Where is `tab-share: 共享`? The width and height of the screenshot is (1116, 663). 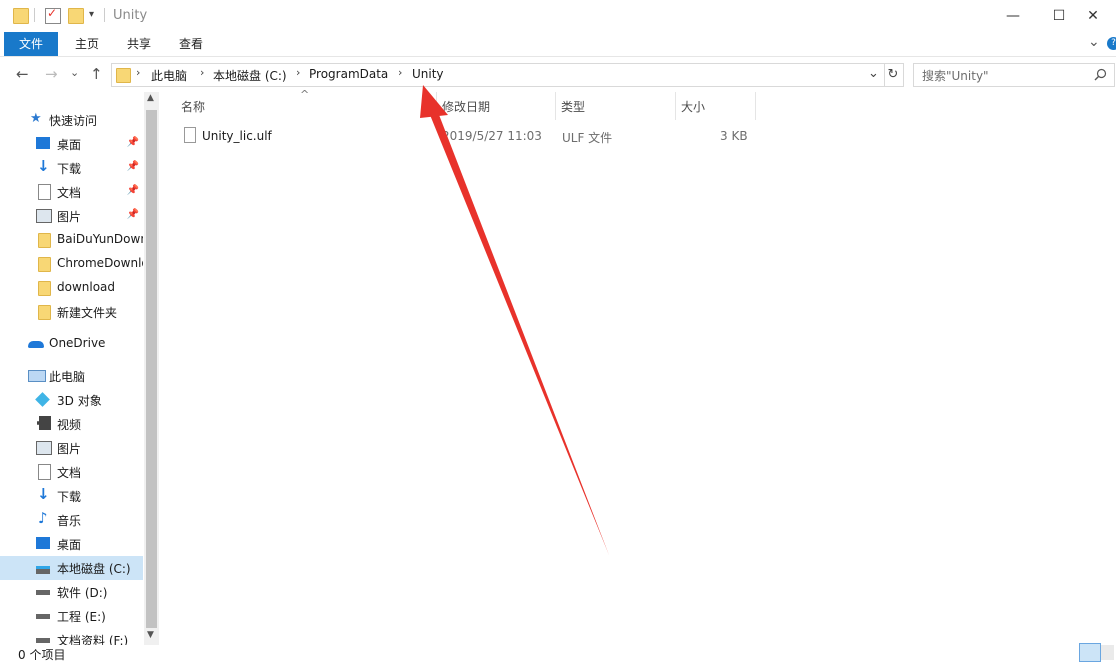 tab-share: 共享 is located at coordinates (139, 44).